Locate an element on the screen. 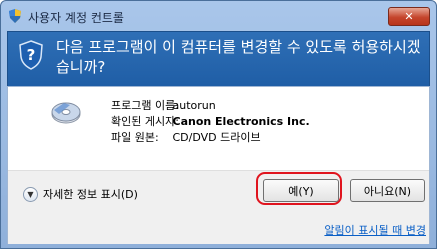 Image resolution: width=437 pixels, height=249 pixels. info-value: CD/DVD 드라이브 is located at coordinates (216, 137).